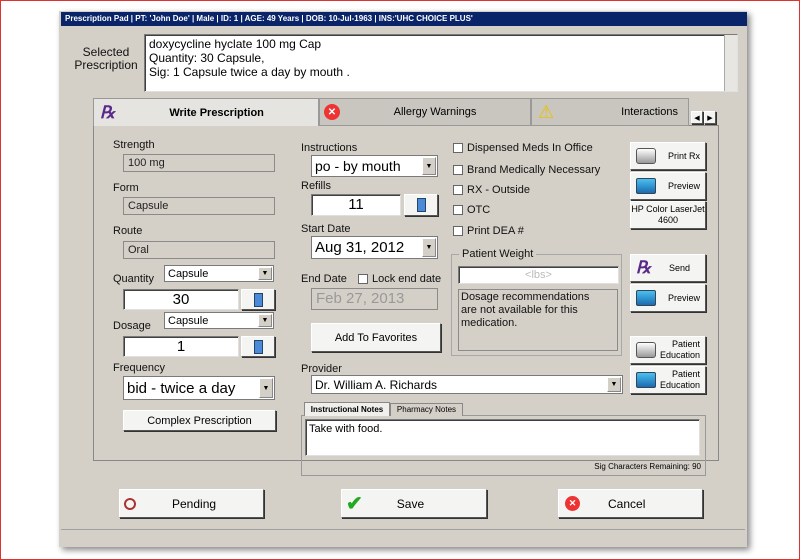 This screenshot has width=800, height=560. I want to click on button-label: Cancel, so click(627, 503).